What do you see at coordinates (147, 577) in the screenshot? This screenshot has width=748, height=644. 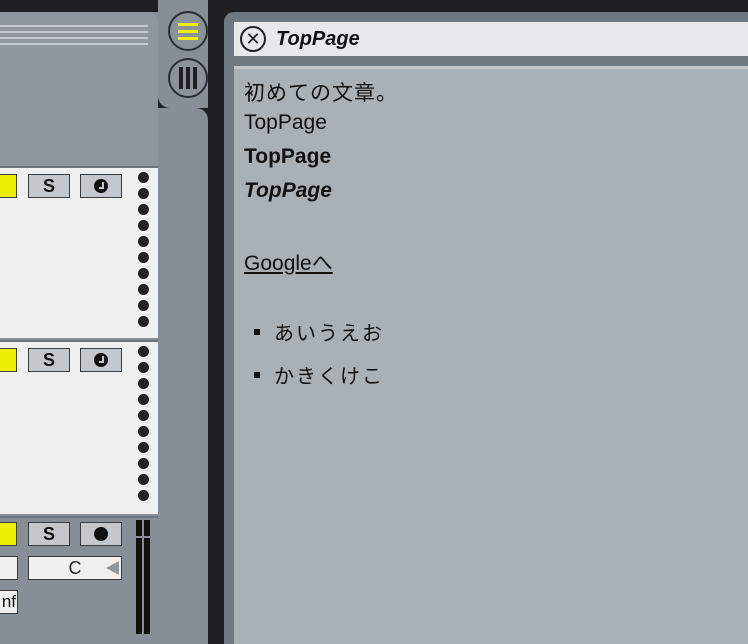 I see `level-meter-right` at bounding box center [147, 577].